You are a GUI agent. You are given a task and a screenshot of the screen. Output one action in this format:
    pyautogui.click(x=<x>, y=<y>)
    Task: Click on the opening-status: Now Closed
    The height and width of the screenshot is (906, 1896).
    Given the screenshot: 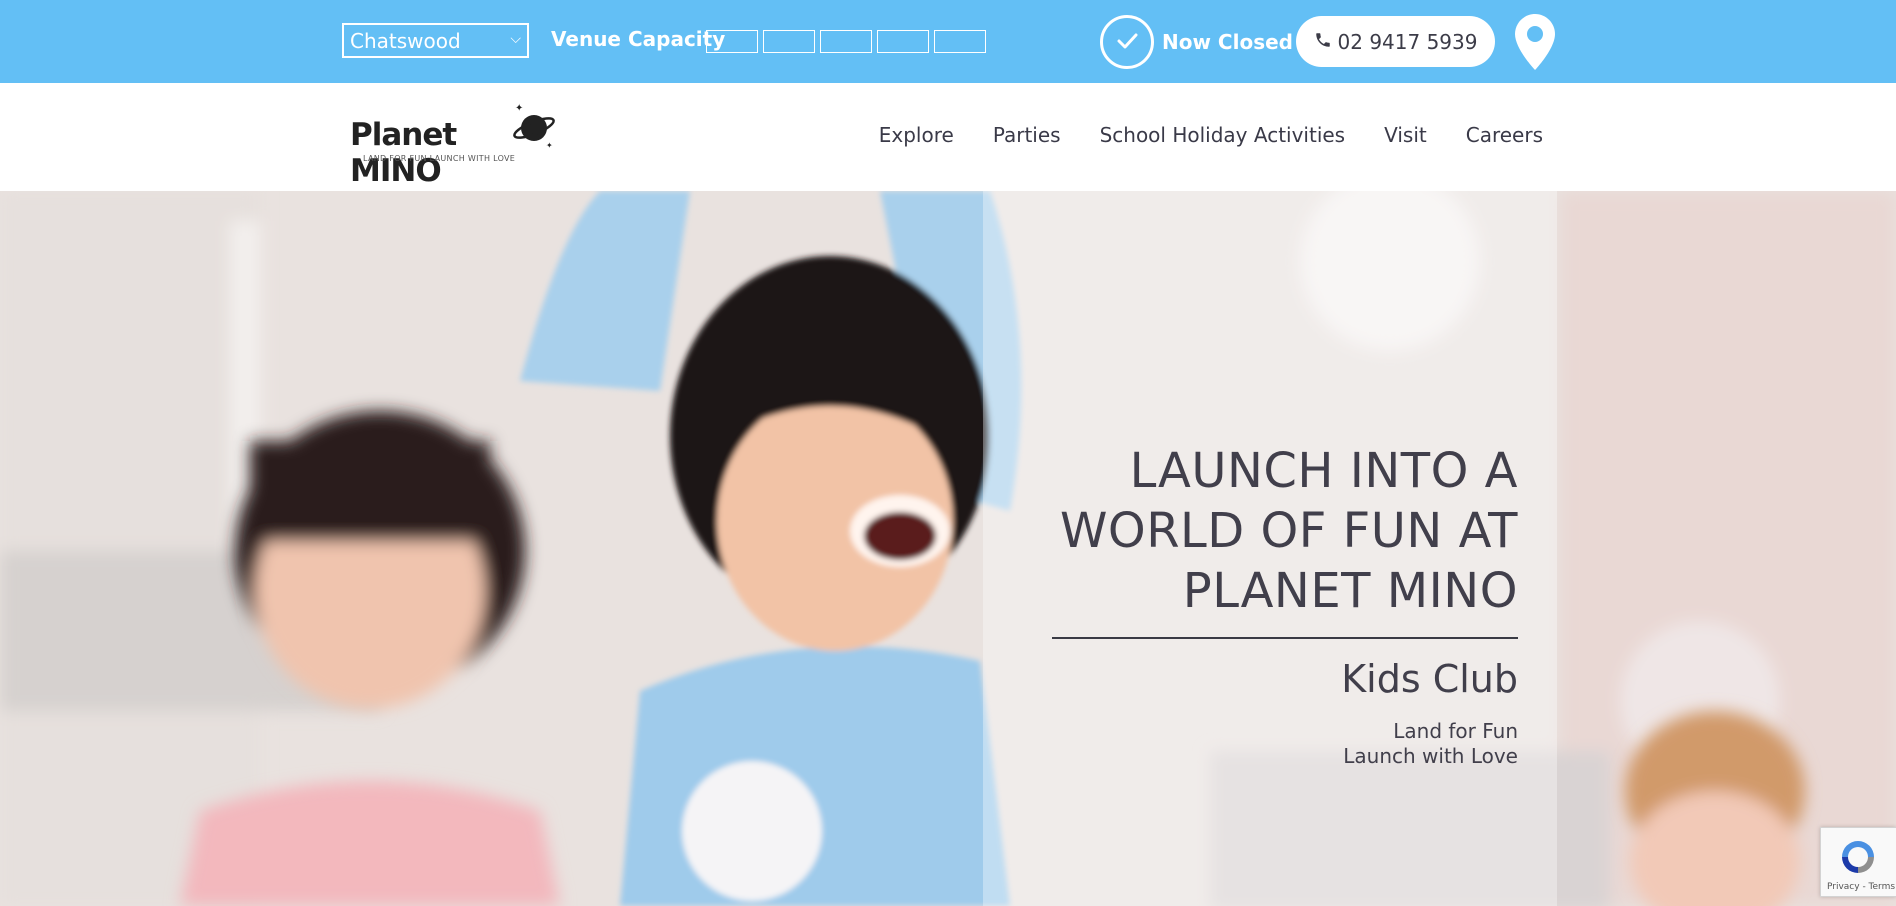 What is the action you would take?
    pyautogui.click(x=1196, y=42)
    